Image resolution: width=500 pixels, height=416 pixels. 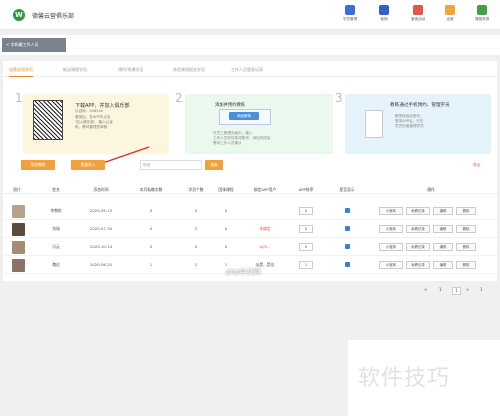 What do you see at coordinates (476, 165) in the screenshot?
I see `export-link: 导出` at bounding box center [476, 165].